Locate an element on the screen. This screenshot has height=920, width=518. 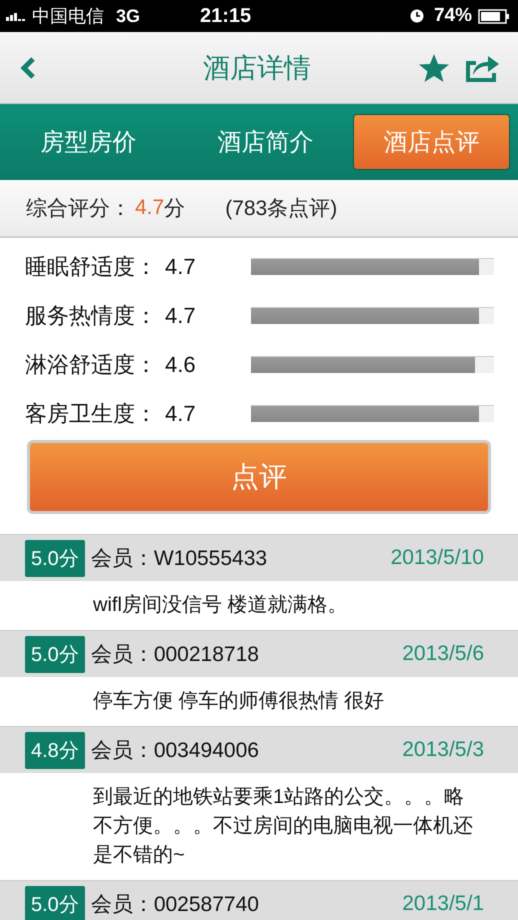
battery-icon is located at coordinates (494, 16).